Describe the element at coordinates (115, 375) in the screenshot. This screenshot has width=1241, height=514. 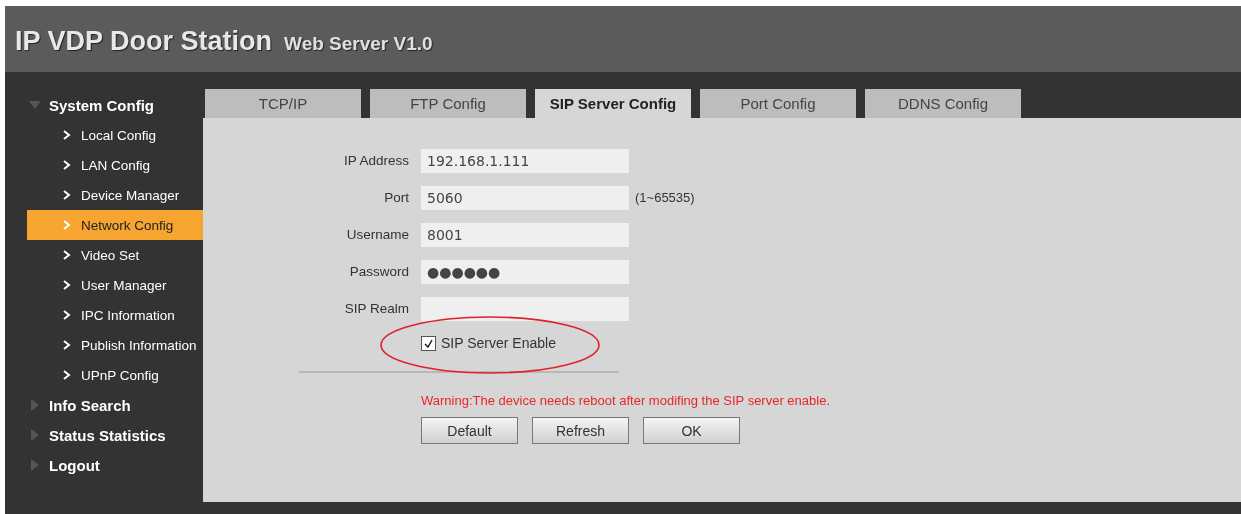
I see `menu-item: UPnP Config` at that location.